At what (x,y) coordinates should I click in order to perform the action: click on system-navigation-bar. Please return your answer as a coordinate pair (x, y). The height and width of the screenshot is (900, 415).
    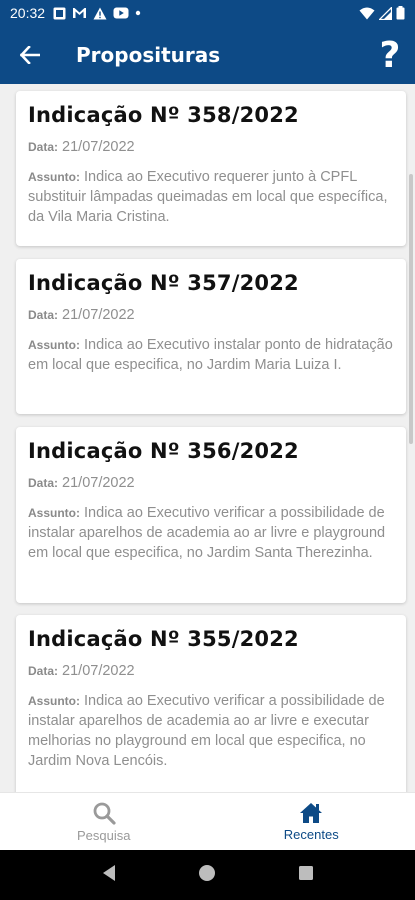
    Looking at the image, I should click on (207, 875).